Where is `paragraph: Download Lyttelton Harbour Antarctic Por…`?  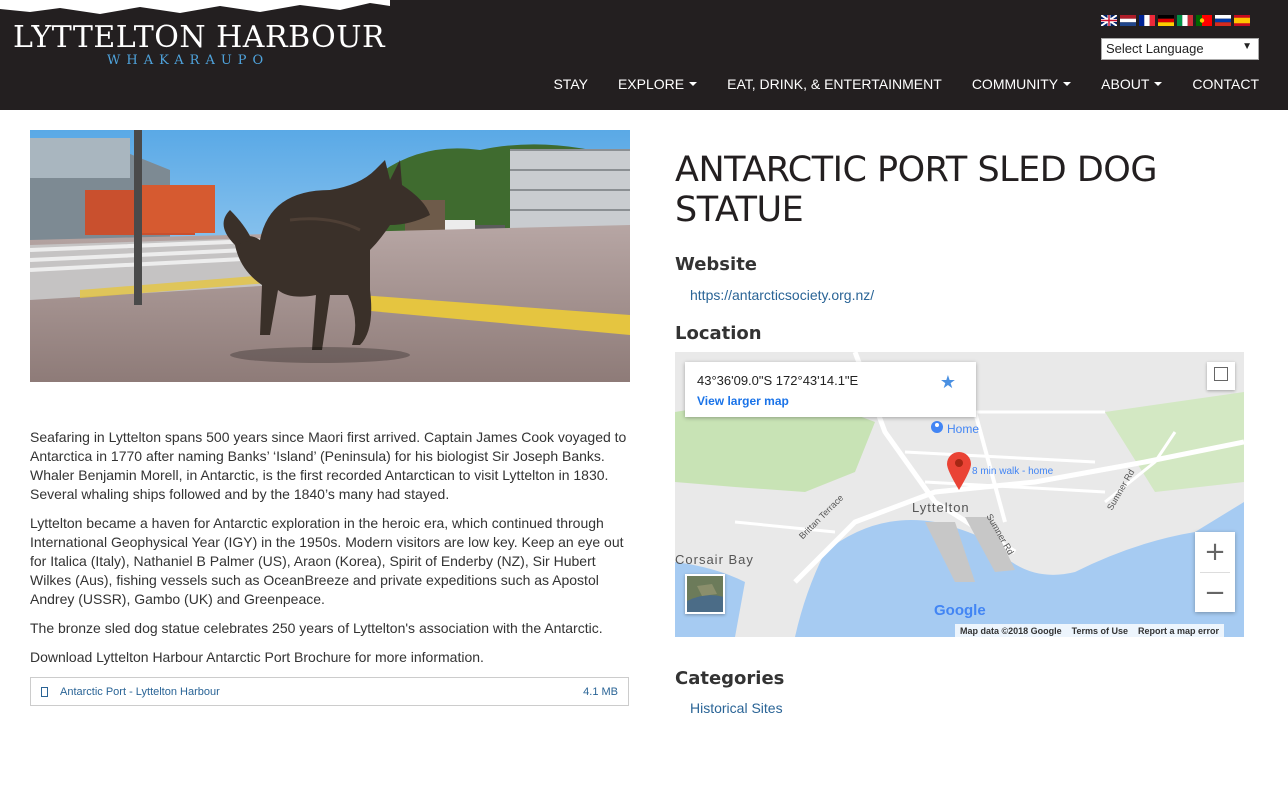
paragraph: Download Lyttelton Harbour Antarctic Por… is located at coordinates (257, 657).